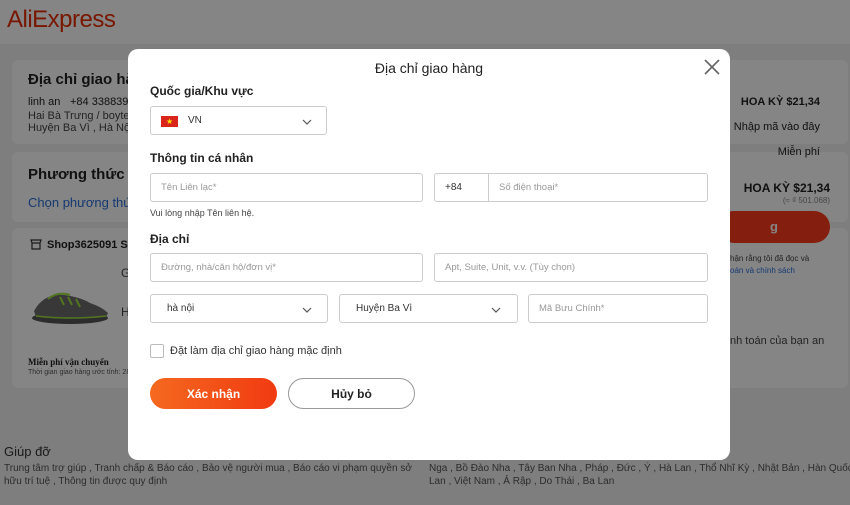 The width and height of the screenshot is (850, 505). I want to click on street-field, so click(286, 267).